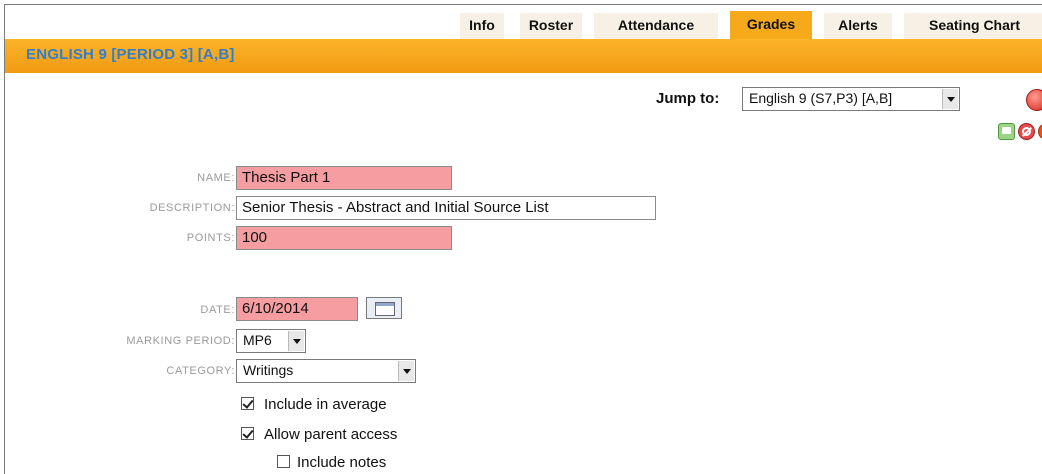  I want to click on section-title-bar: ENGLISH 9 [PERIOD 3] [A,B], so click(523, 56).